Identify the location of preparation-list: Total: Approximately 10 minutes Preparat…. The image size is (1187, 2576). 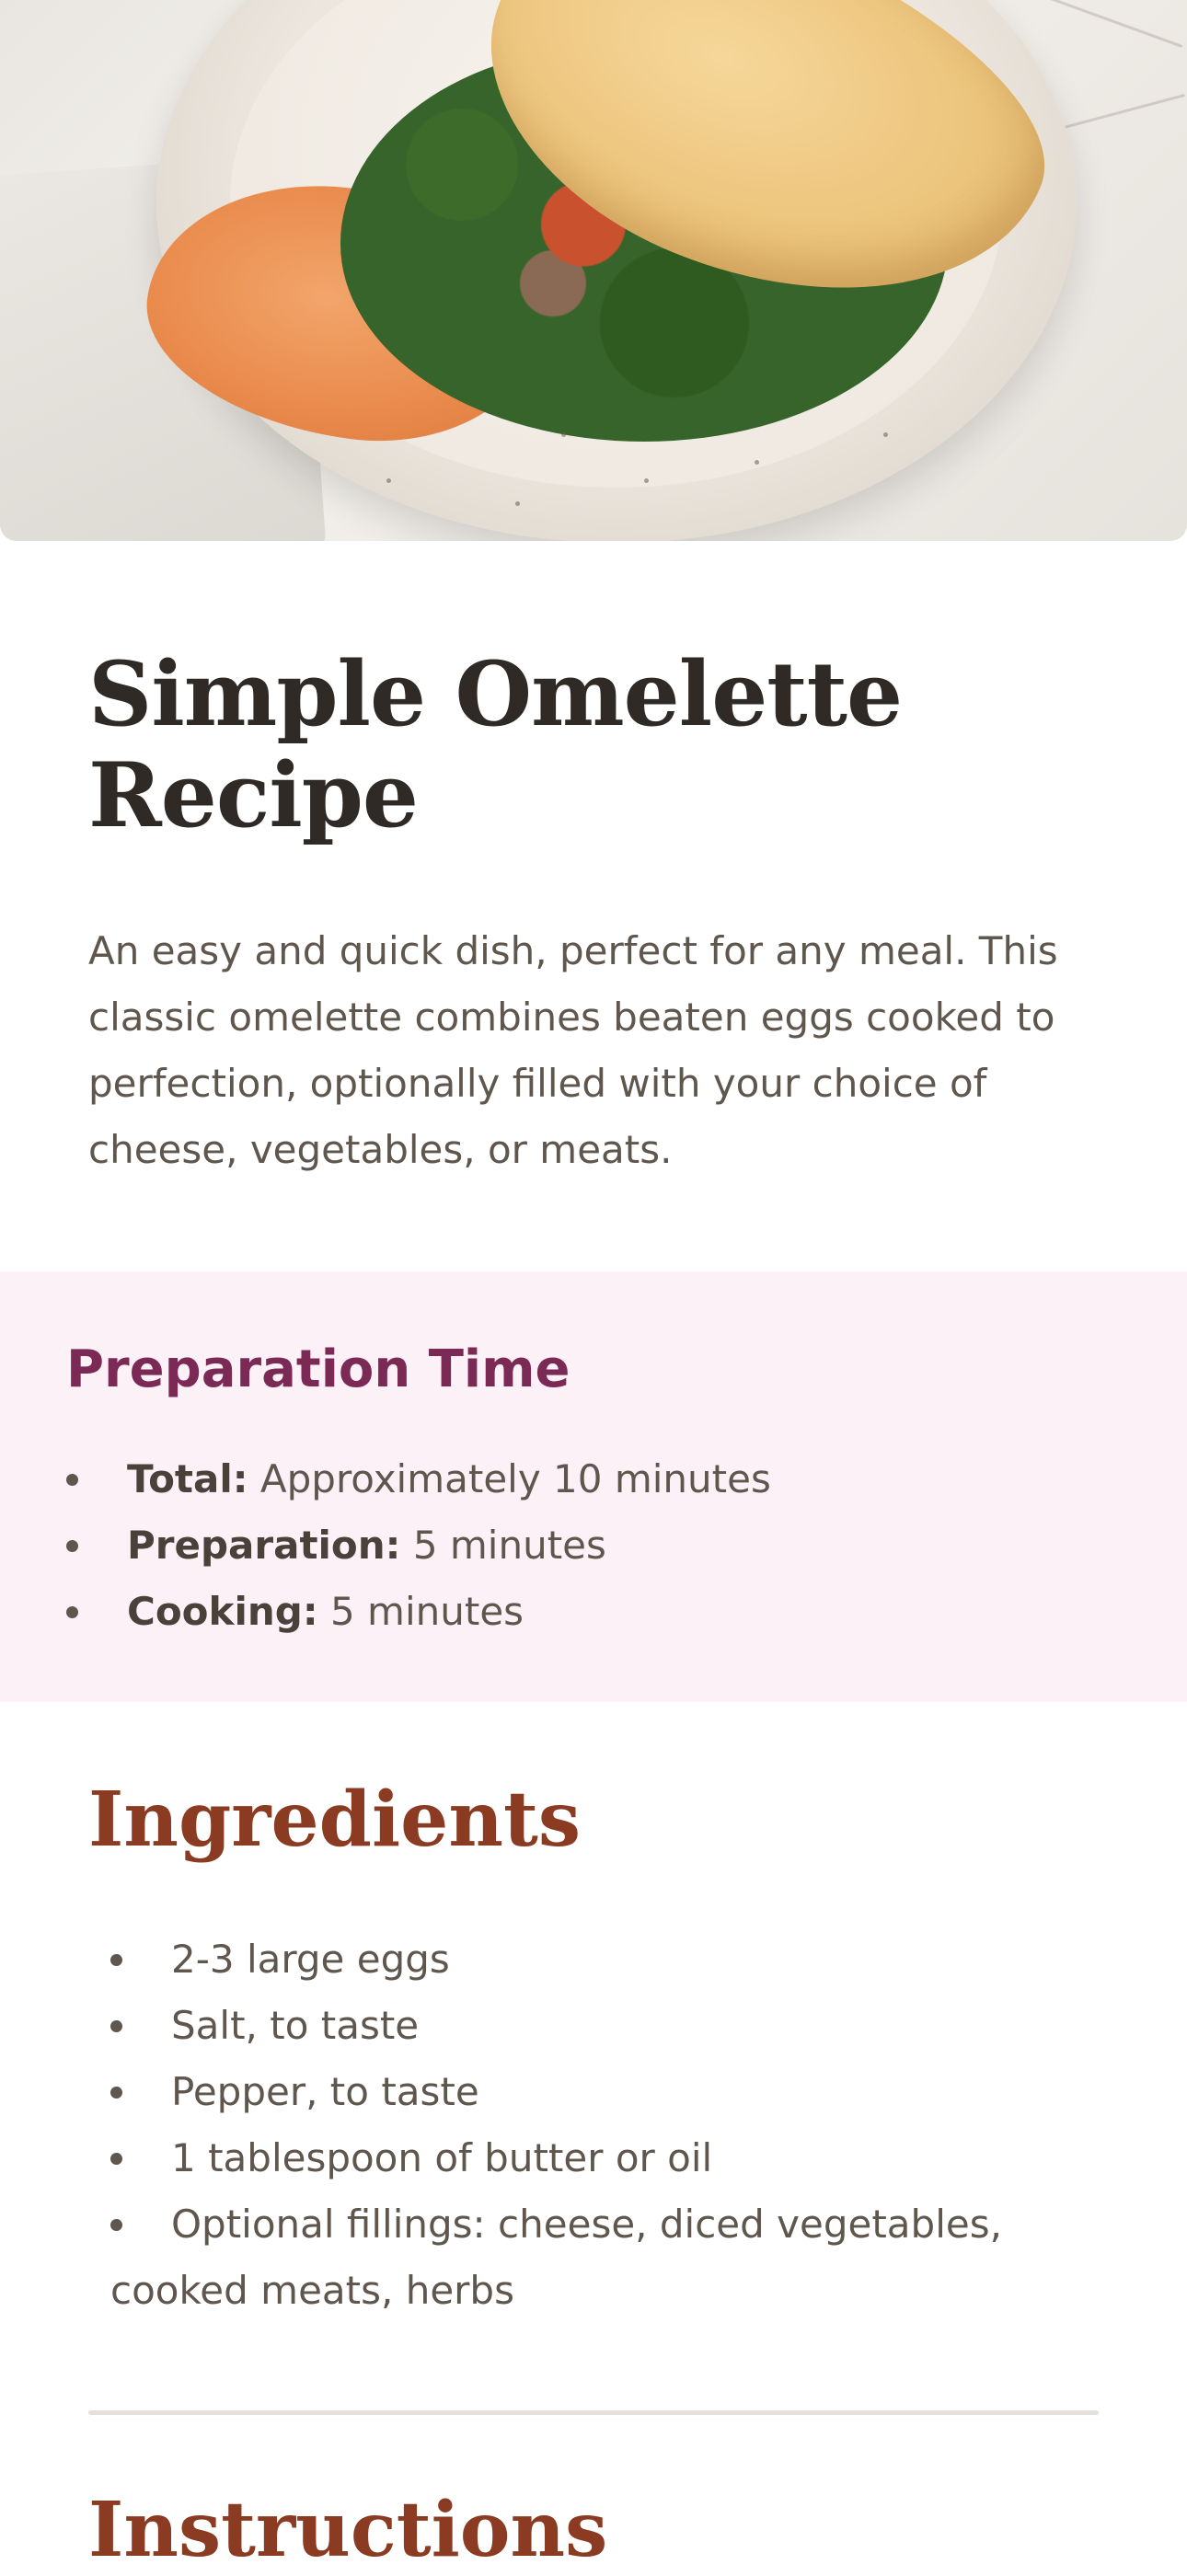
(418, 1545).